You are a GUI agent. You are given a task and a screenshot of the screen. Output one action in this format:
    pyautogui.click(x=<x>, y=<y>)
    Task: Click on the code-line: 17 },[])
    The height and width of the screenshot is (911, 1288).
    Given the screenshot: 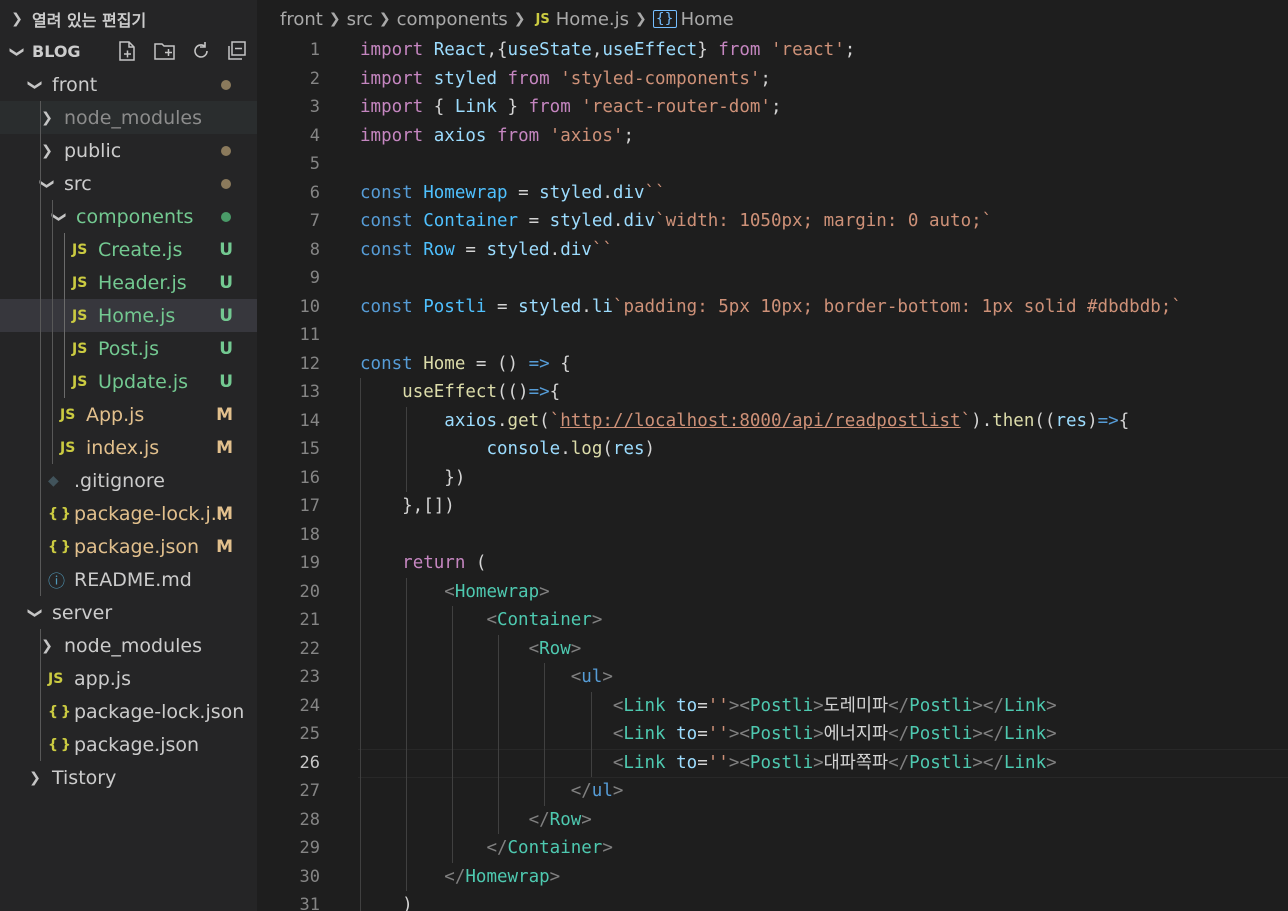 What is the action you would take?
    pyautogui.click(x=773, y=506)
    